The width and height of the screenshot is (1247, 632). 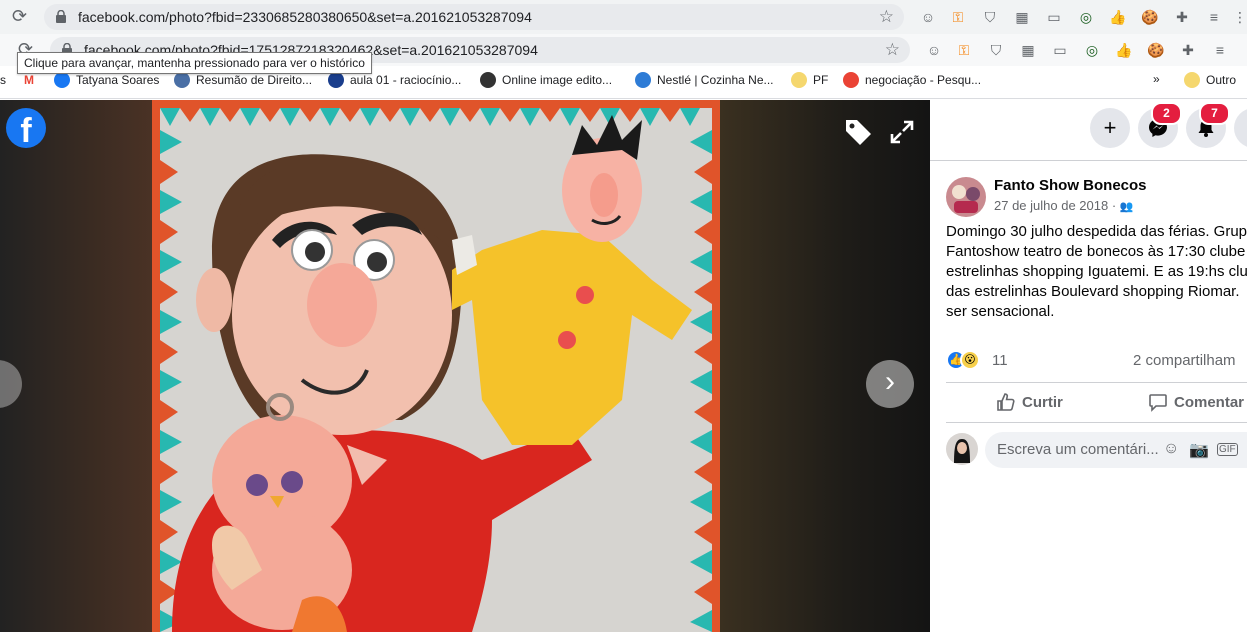 I want to click on tab-menu-icon: ⋮, so click(x=1238, y=17).